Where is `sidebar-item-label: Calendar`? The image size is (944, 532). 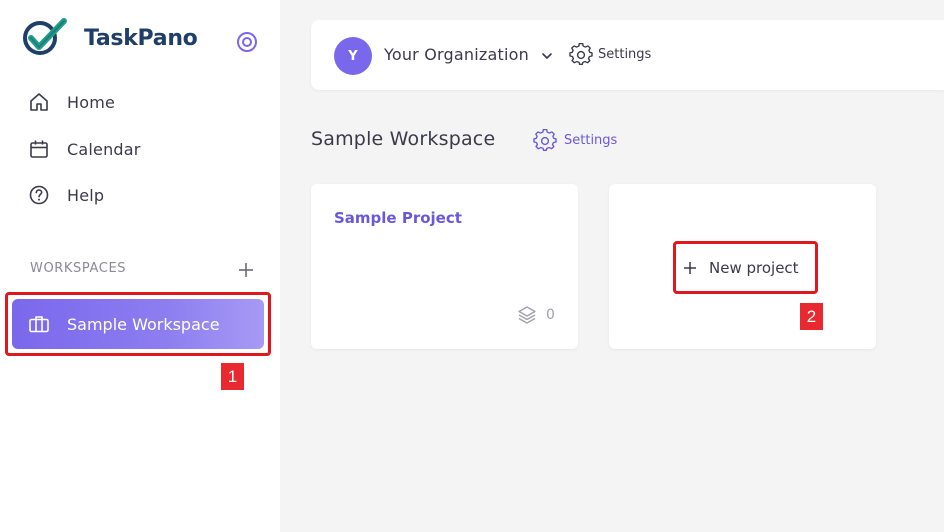
sidebar-item-label: Calendar is located at coordinates (104, 149).